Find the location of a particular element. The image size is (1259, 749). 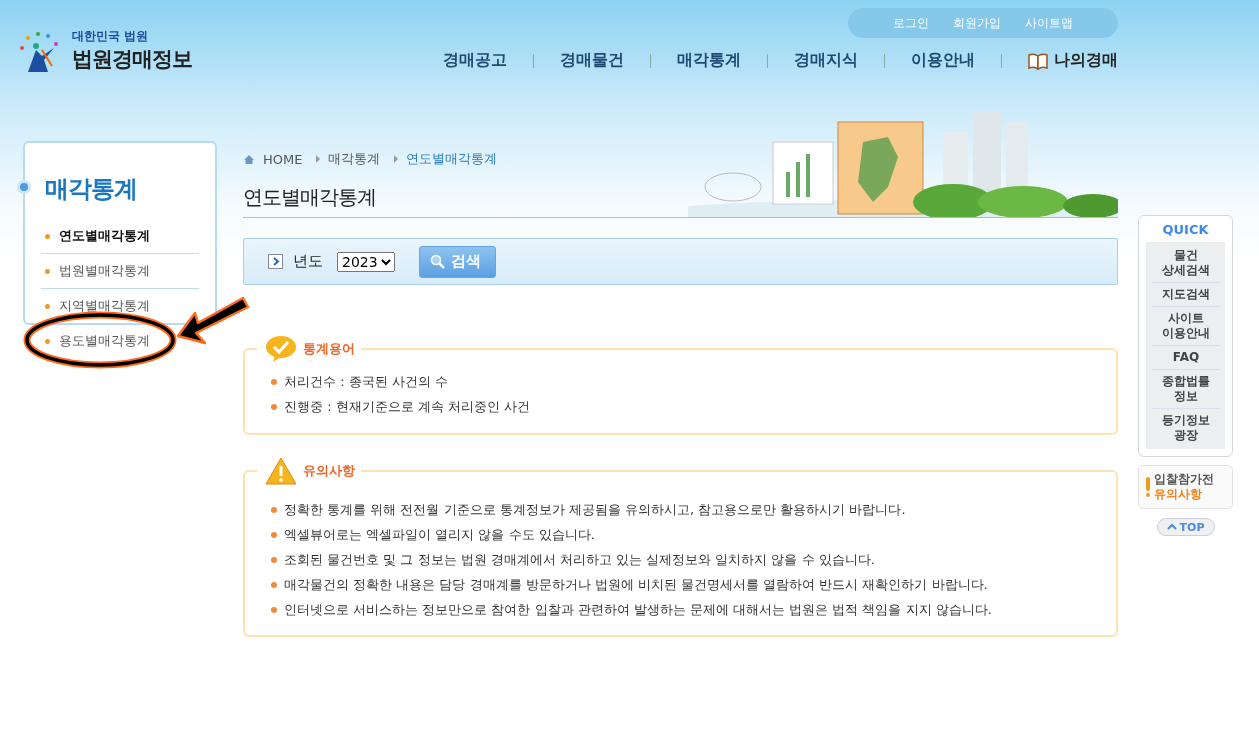

side-menu-item: 법원별매각통계 is located at coordinates (97, 271).